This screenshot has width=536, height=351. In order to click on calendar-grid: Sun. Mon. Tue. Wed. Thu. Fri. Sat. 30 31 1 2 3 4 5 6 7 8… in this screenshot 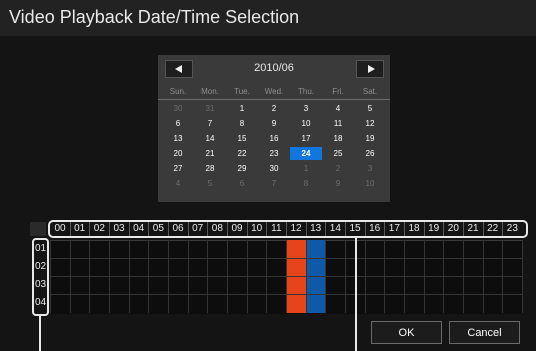, I will do `click(274, 137)`.